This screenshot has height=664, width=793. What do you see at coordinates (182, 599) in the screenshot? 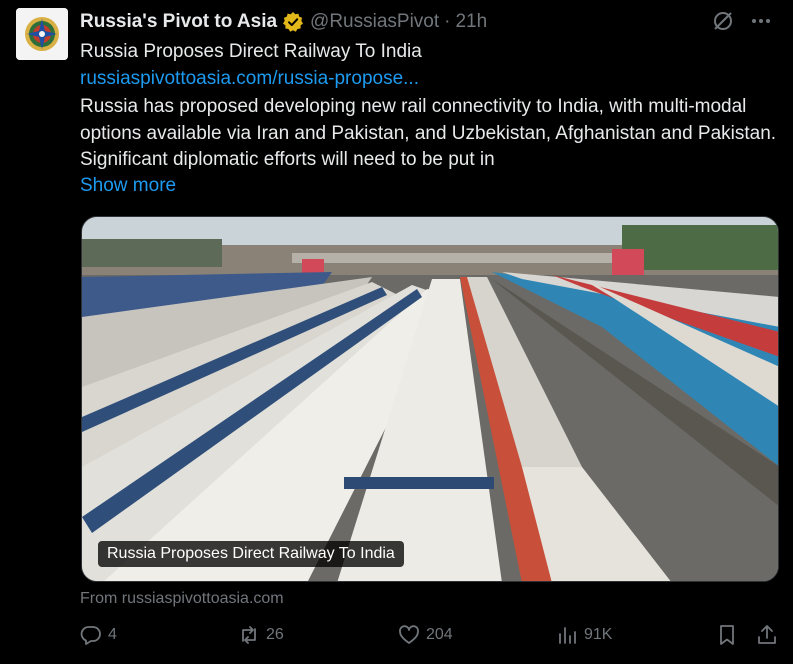
I see `card-source: From russiaspivottoasia.com` at bounding box center [182, 599].